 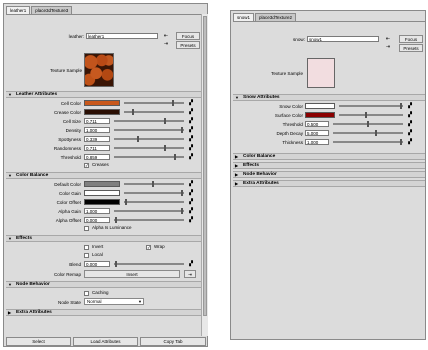 What do you see at coordinates (149, 139) in the screenshot?
I see `spottyness-slider` at bounding box center [149, 139].